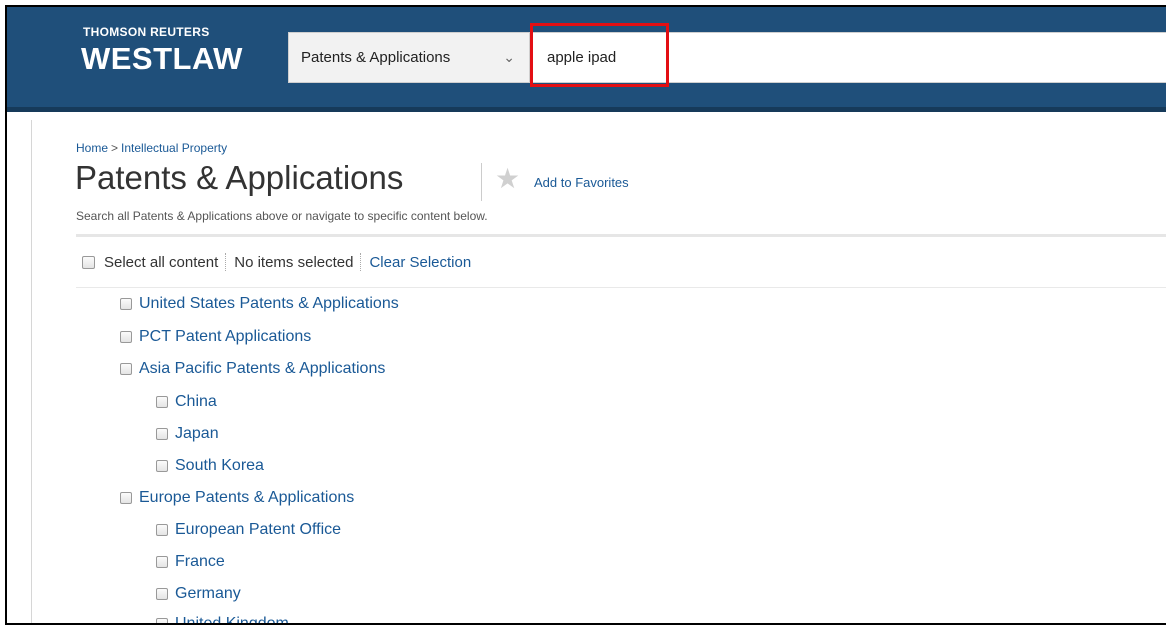  What do you see at coordinates (848, 57) in the screenshot?
I see `search-input` at bounding box center [848, 57].